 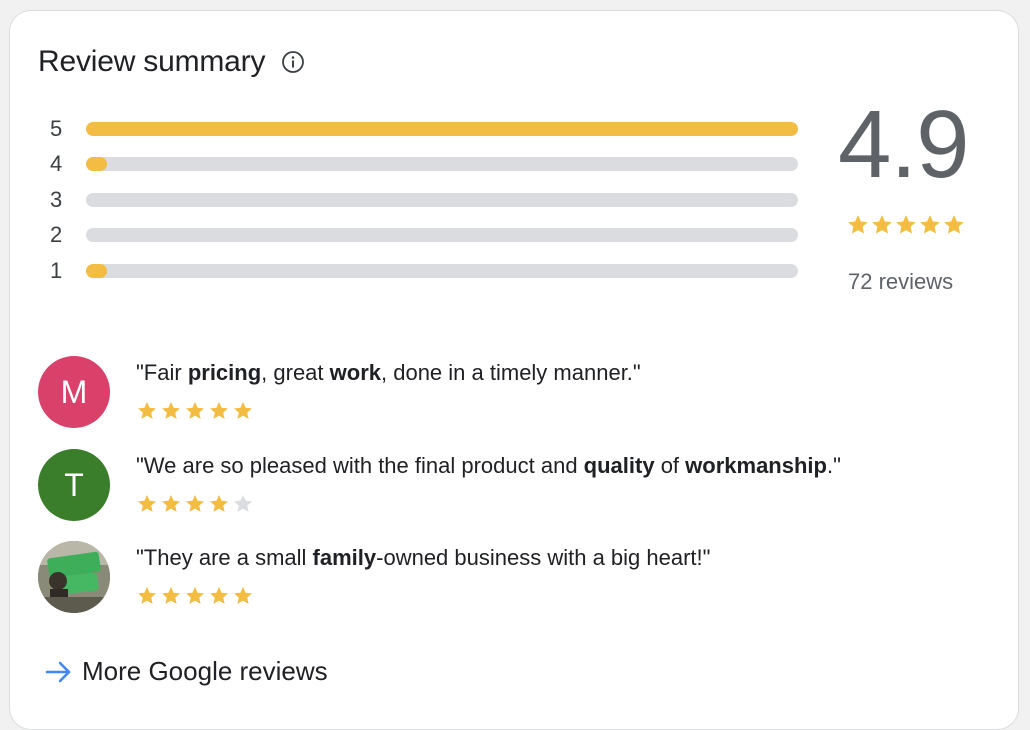 What do you see at coordinates (543, 557) in the screenshot?
I see `review-text-segment: -owned business with a big heart!"` at bounding box center [543, 557].